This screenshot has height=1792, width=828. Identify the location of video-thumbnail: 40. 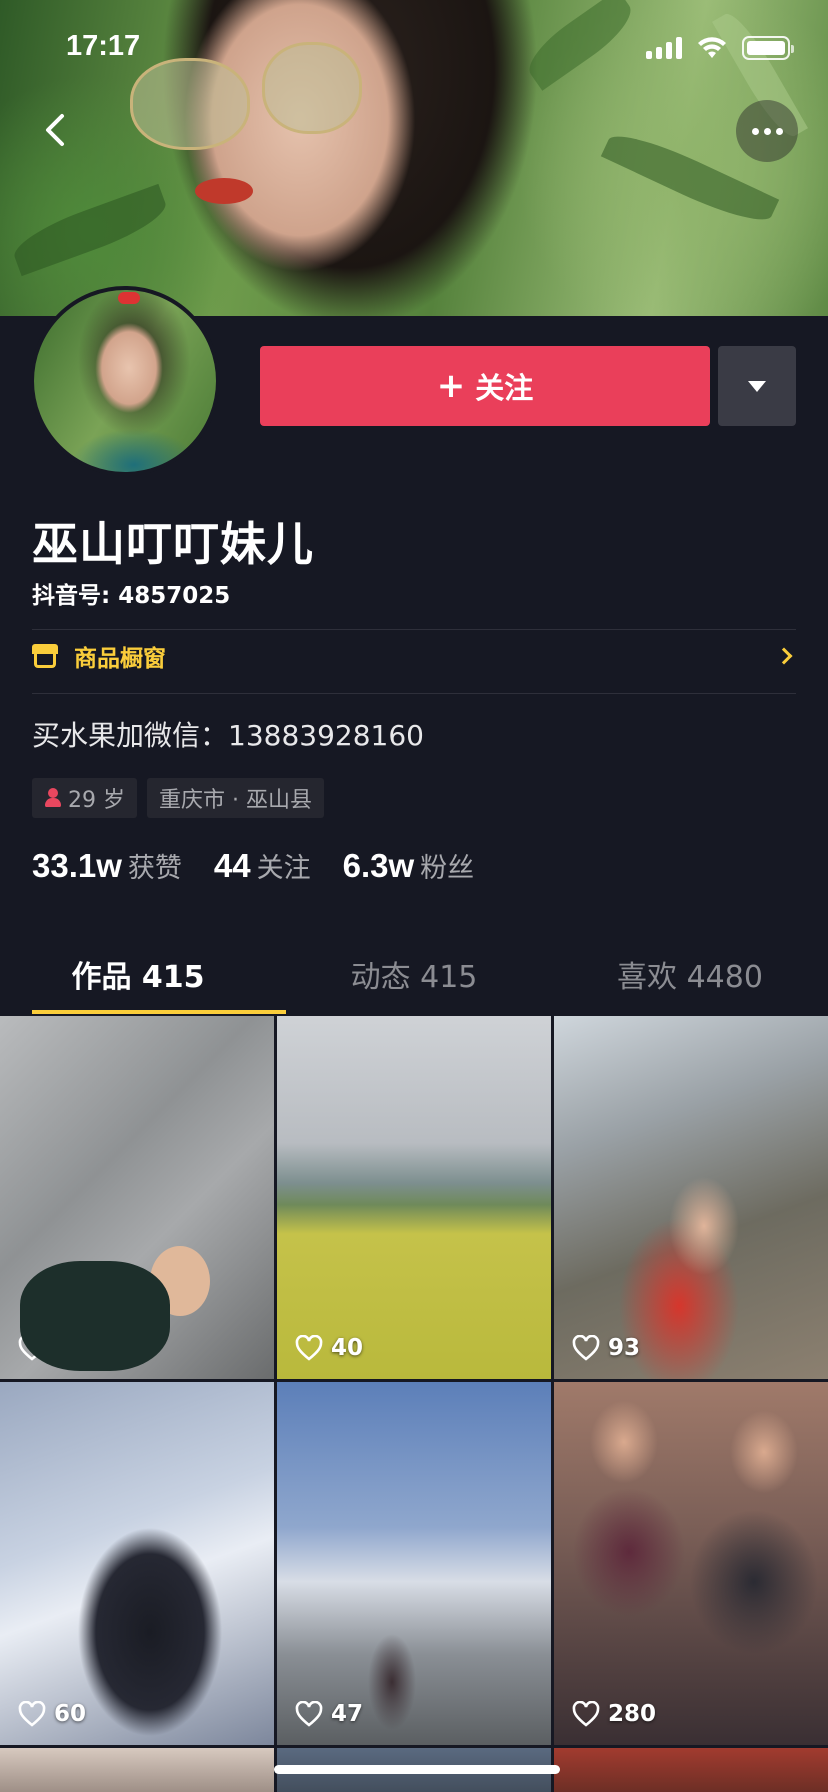
(414, 1197).